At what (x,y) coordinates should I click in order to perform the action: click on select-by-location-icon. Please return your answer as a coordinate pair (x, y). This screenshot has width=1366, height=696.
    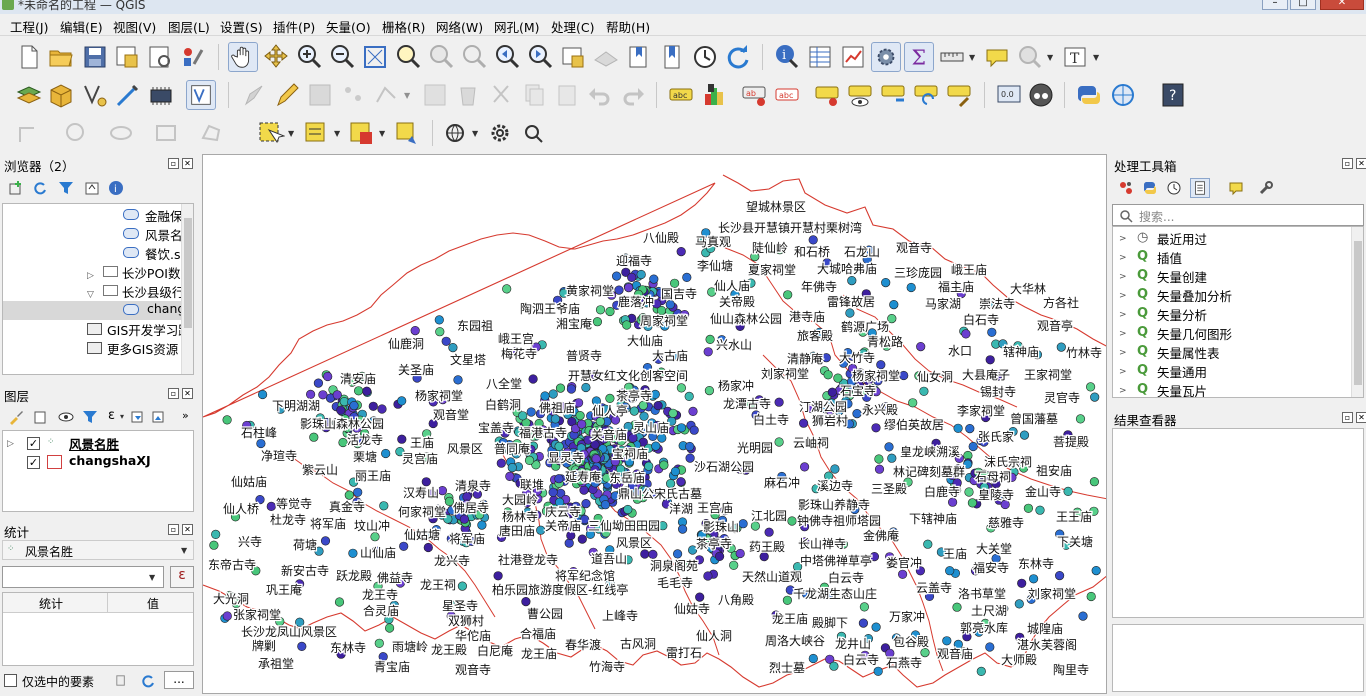
    Looking at the image, I should click on (407, 133).